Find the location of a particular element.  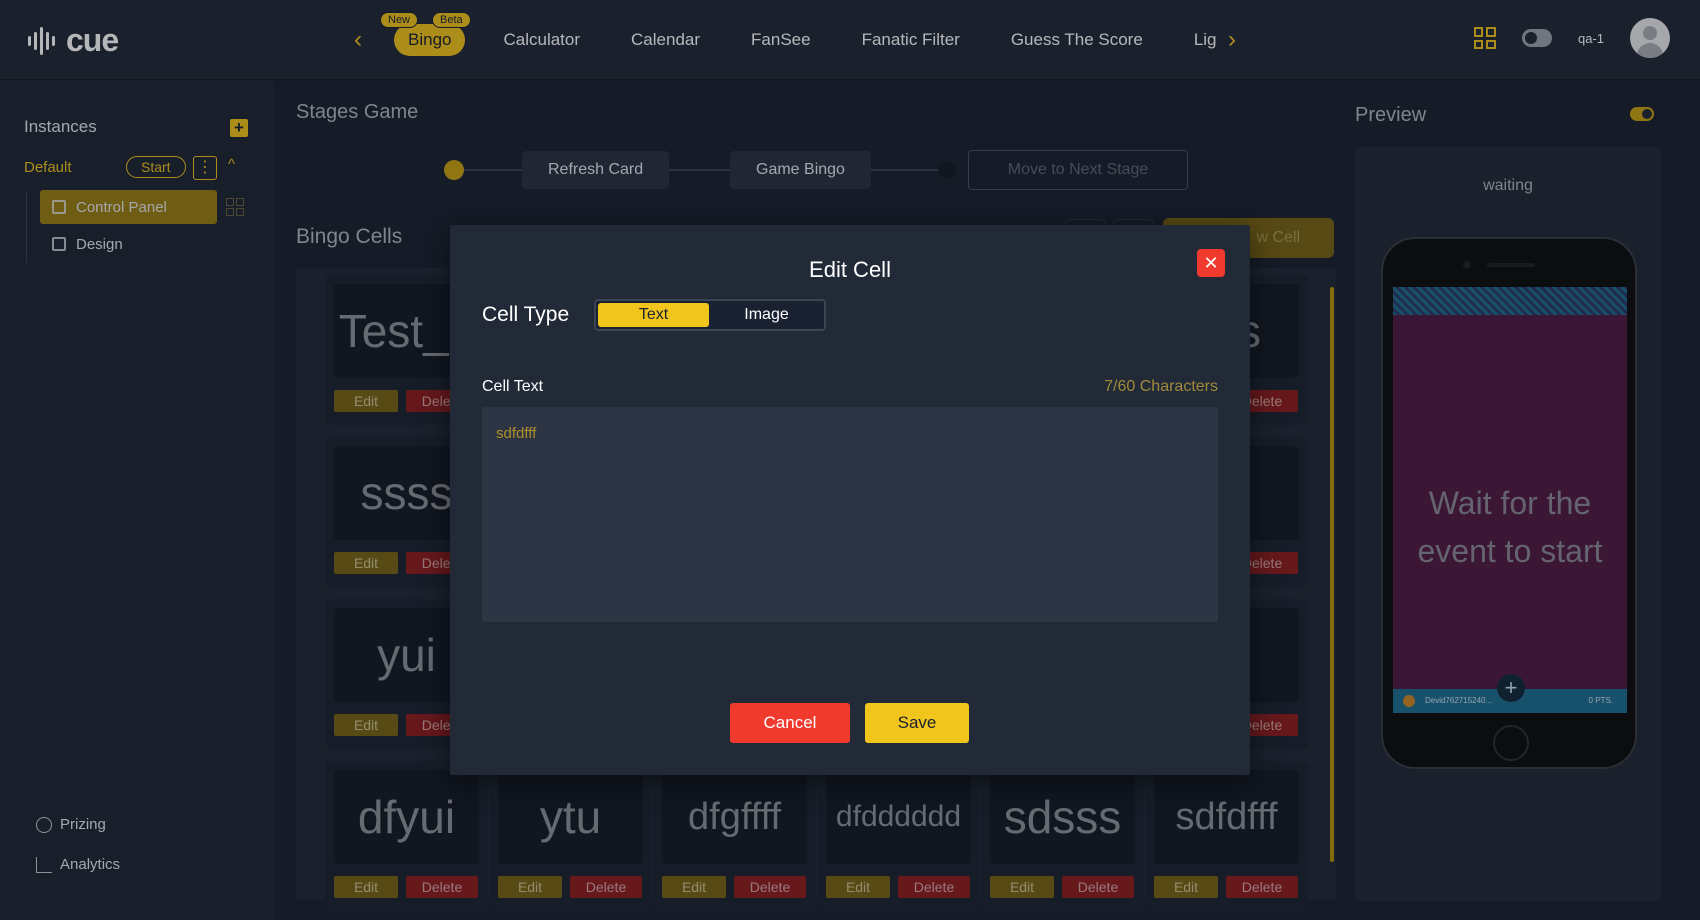

modal-title: Edit Cell is located at coordinates (850, 269).